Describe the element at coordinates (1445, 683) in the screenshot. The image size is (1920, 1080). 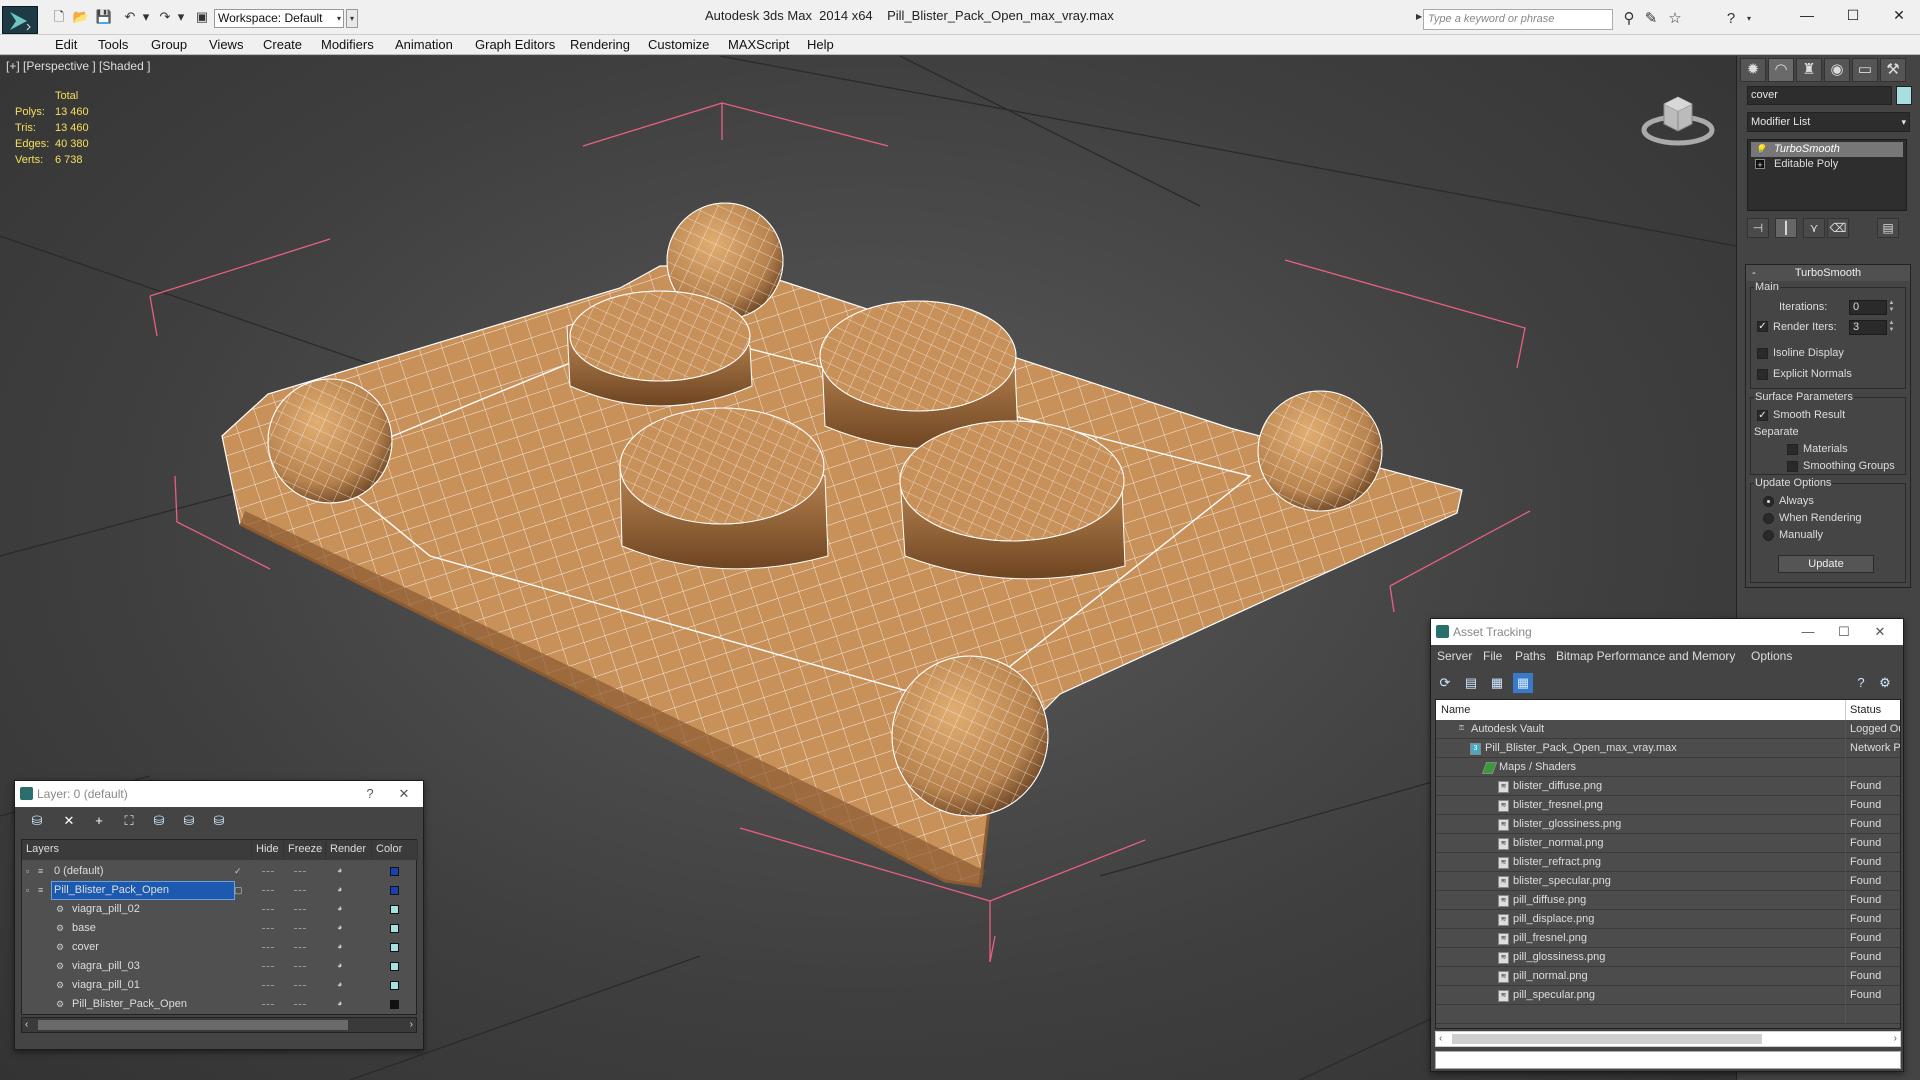
I see `refresh-icon: ⟳` at that location.